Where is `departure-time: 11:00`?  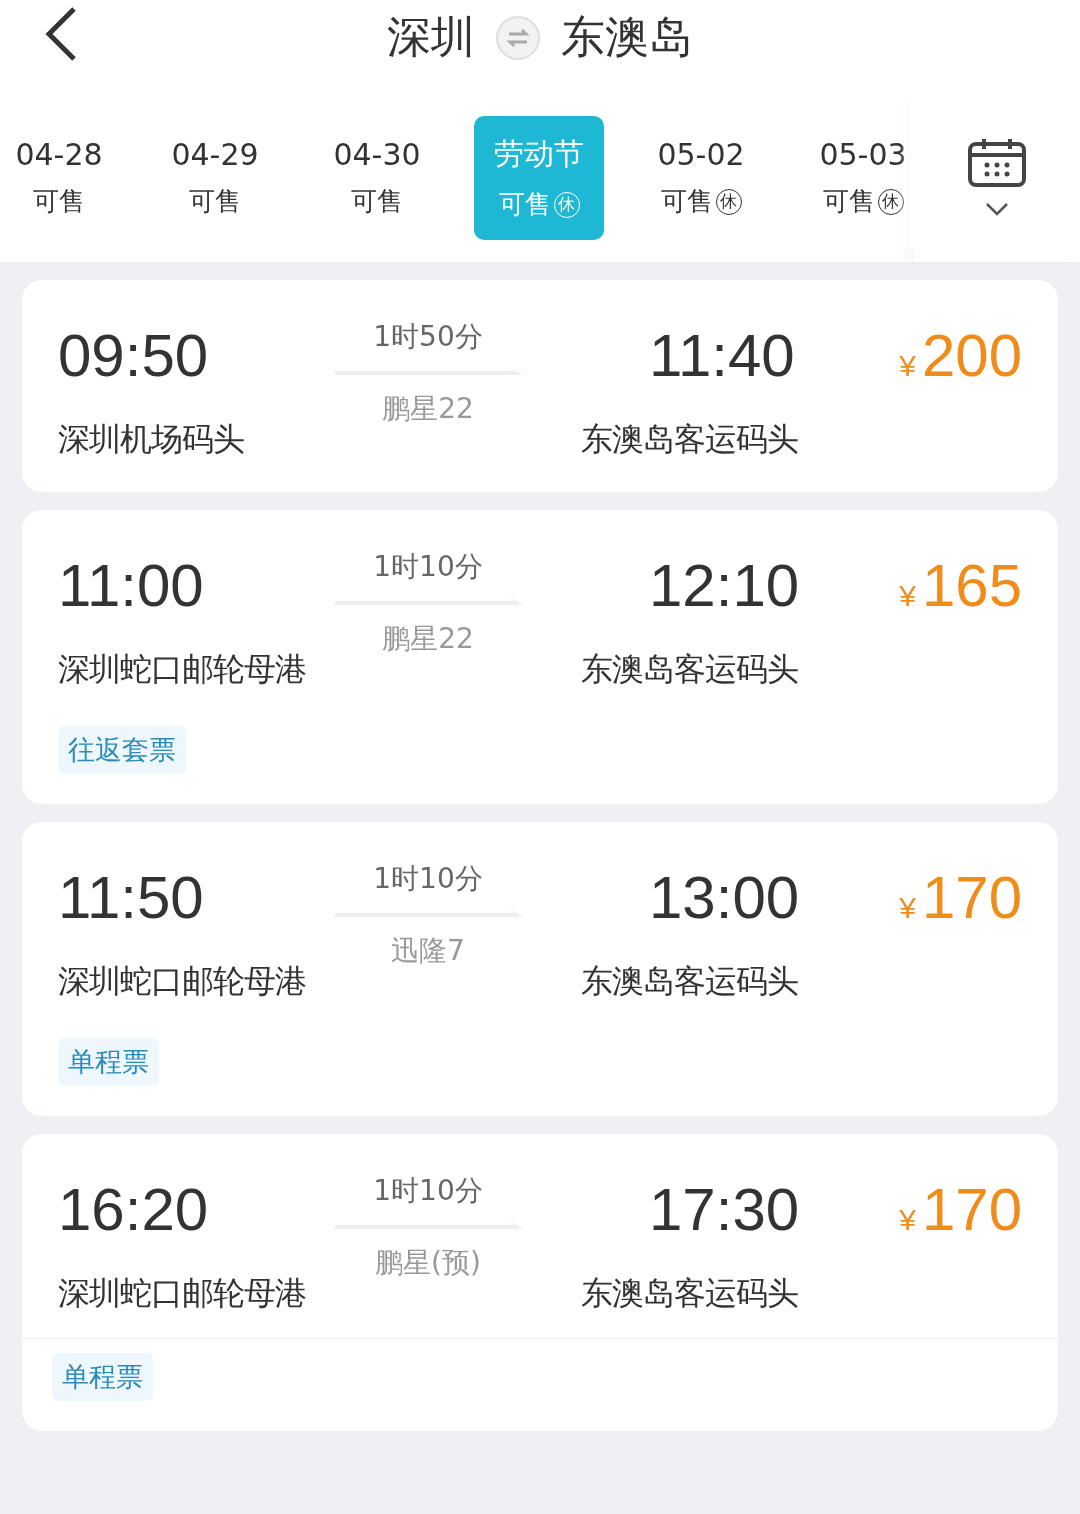
departure-time: 11:00 is located at coordinates (131, 586).